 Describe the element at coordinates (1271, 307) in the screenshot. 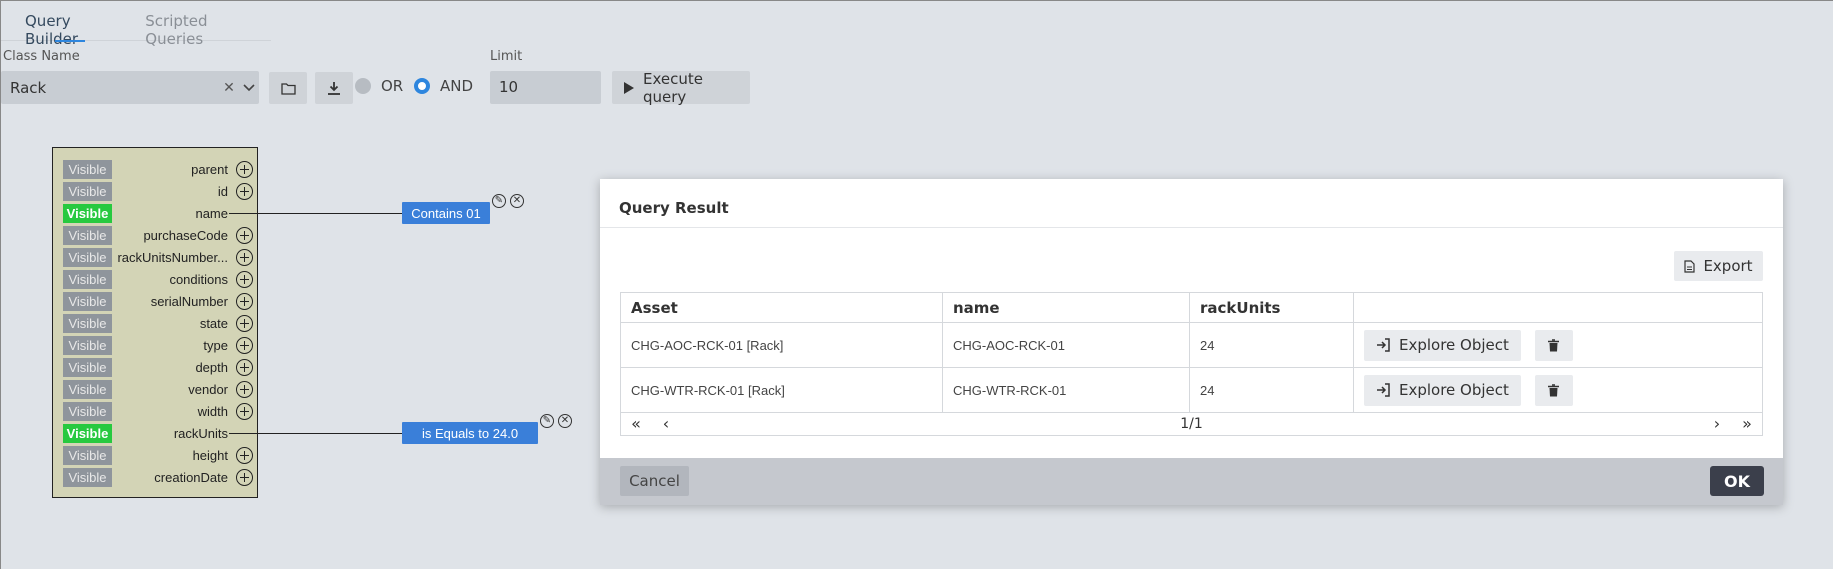

I see `column-header-rackunits: rackUnits` at that location.